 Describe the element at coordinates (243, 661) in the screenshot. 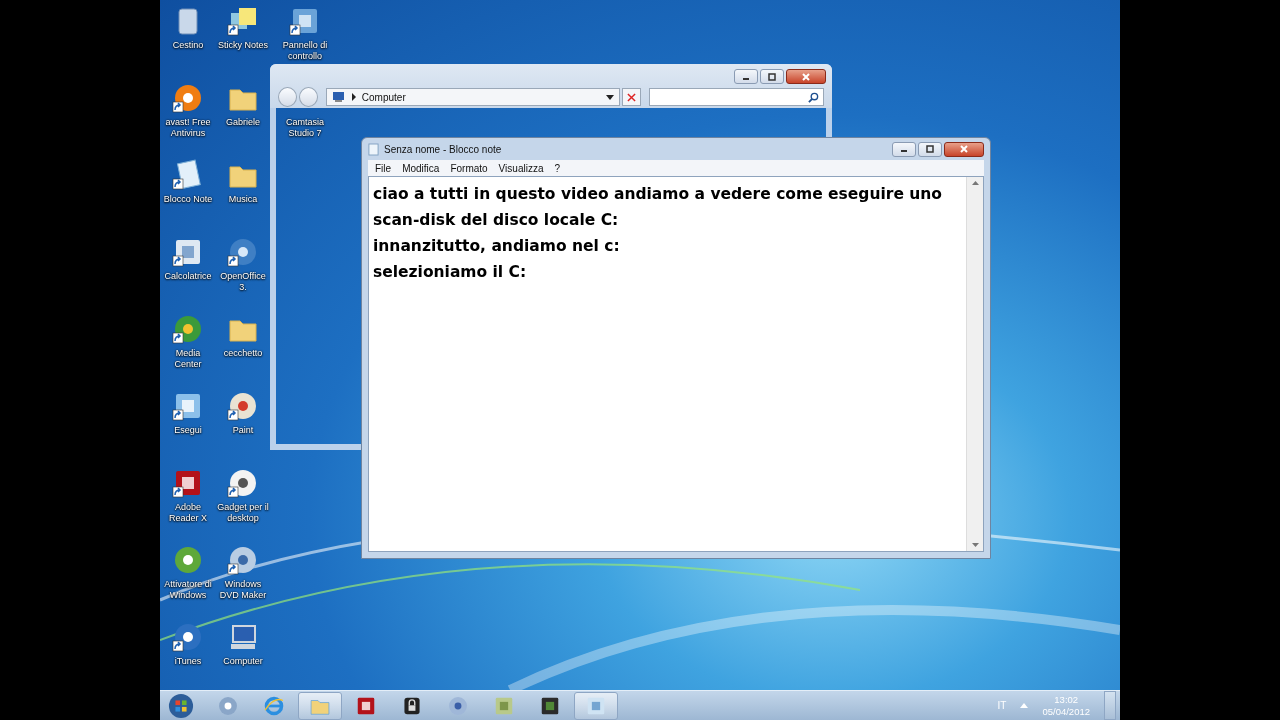

I see `desktop-icon-label: Computer` at that location.